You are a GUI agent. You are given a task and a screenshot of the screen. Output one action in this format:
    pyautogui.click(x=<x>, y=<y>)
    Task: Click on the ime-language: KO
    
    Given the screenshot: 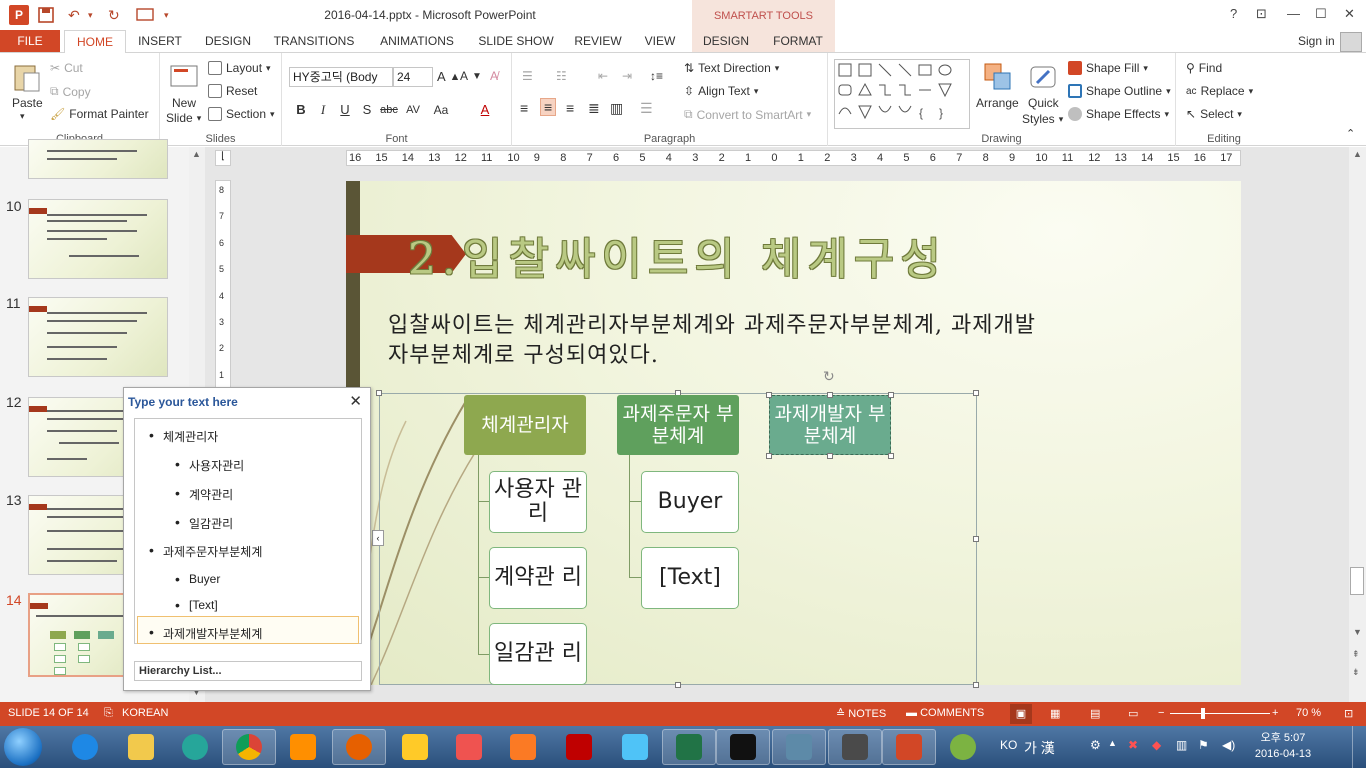 What is the action you would take?
    pyautogui.click(x=1008, y=745)
    